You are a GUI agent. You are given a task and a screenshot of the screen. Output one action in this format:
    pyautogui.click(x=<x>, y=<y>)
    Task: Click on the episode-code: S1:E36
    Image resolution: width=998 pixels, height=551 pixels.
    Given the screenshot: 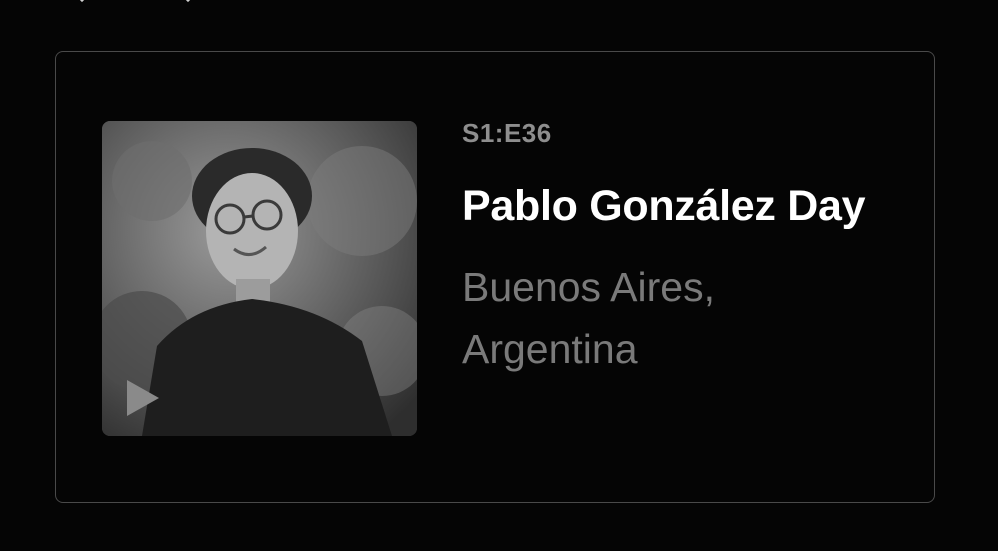 What is the action you would take?
    pyautogui.click(x=507, y=133)
    